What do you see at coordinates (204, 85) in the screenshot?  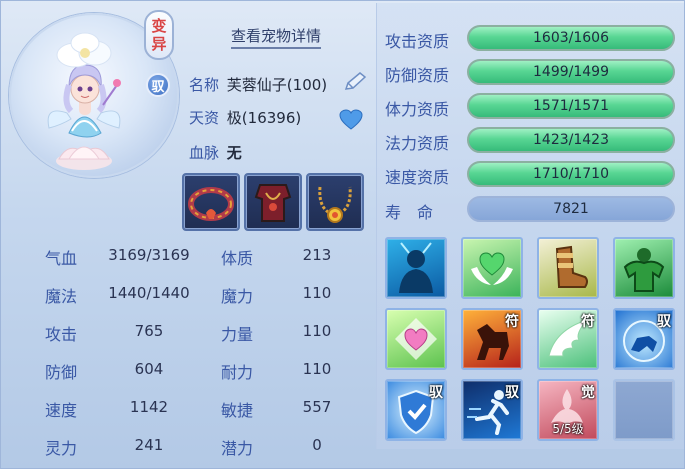 I see `name-label: 名称` at bounding box center [204, 85].